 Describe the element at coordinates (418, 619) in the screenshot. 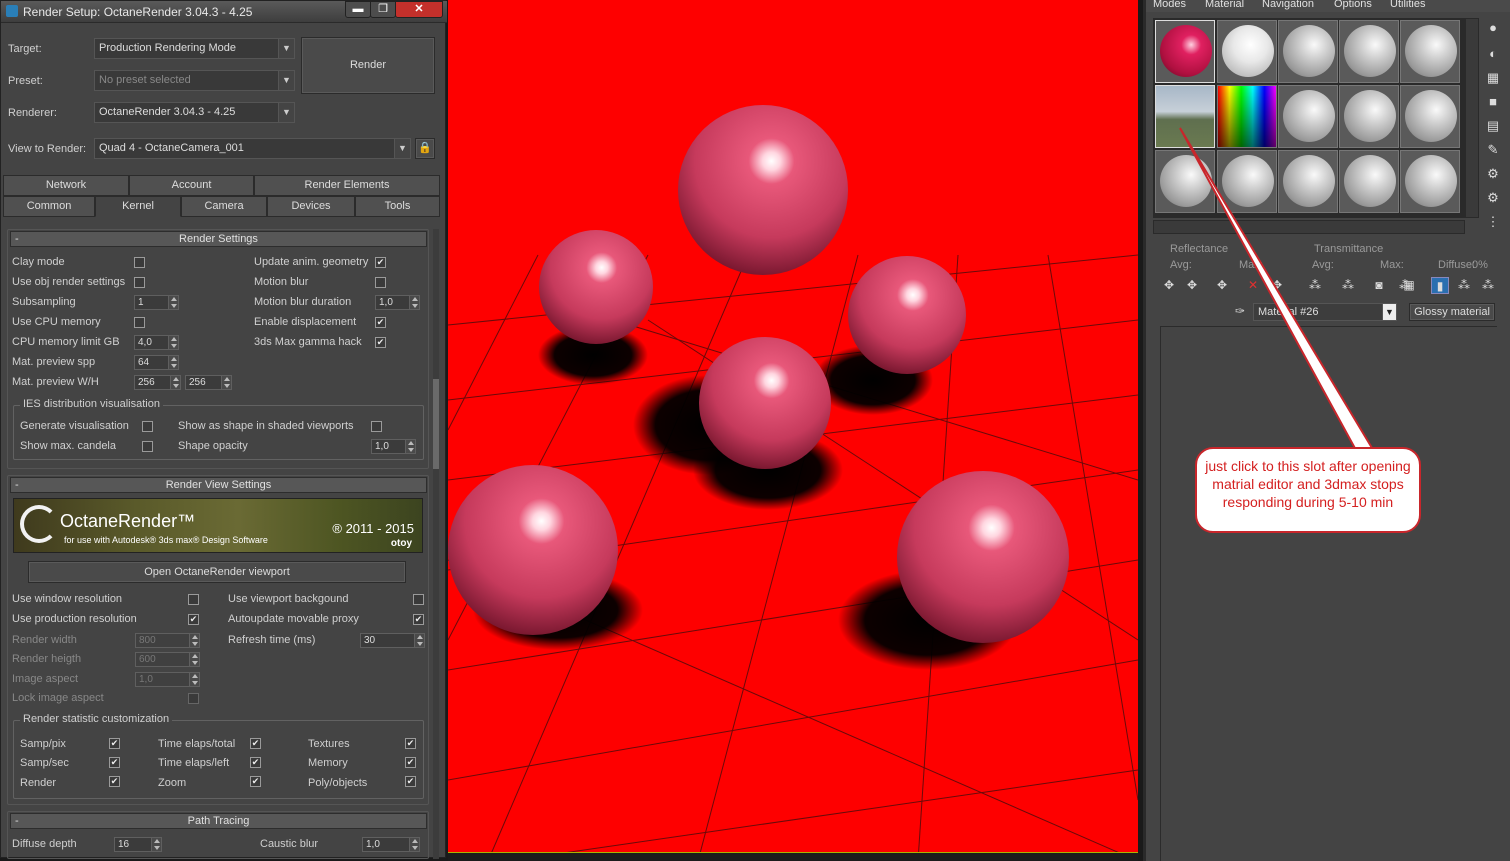

I see `autoupdate-movable-proxy-checkbox: ✔` at that location.